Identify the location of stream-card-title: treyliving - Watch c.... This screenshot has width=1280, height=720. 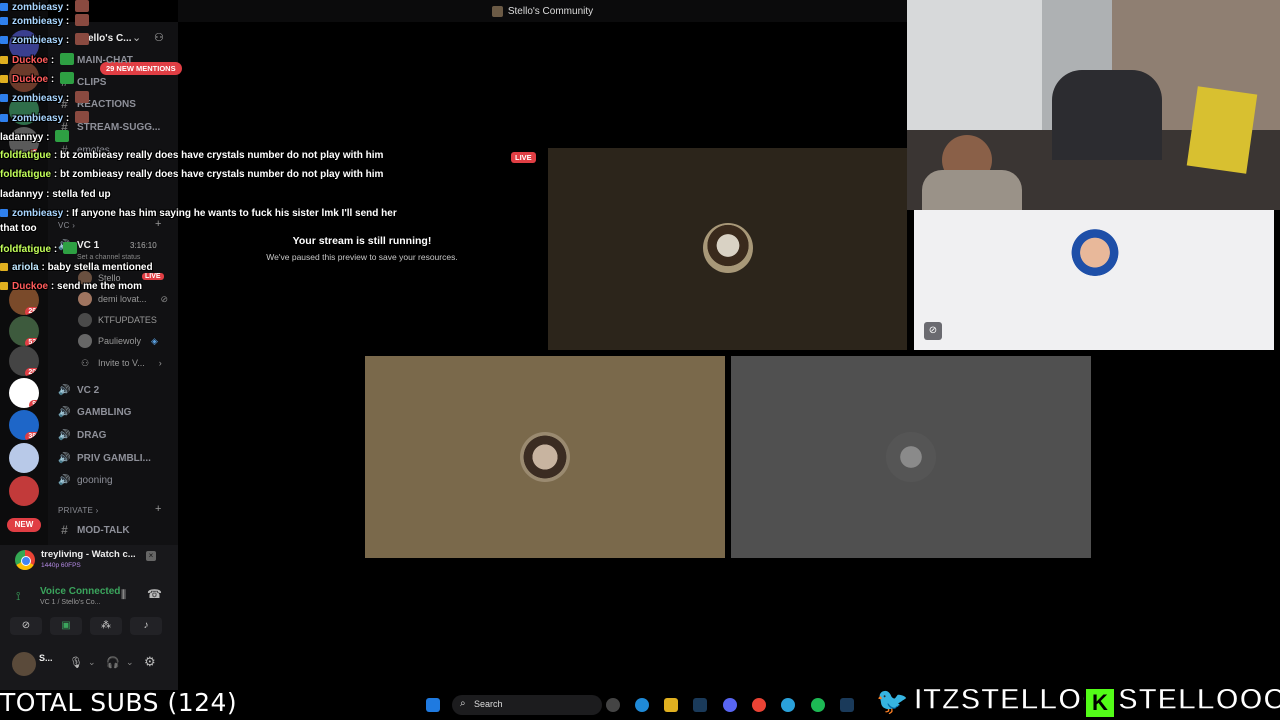
(88, 554).